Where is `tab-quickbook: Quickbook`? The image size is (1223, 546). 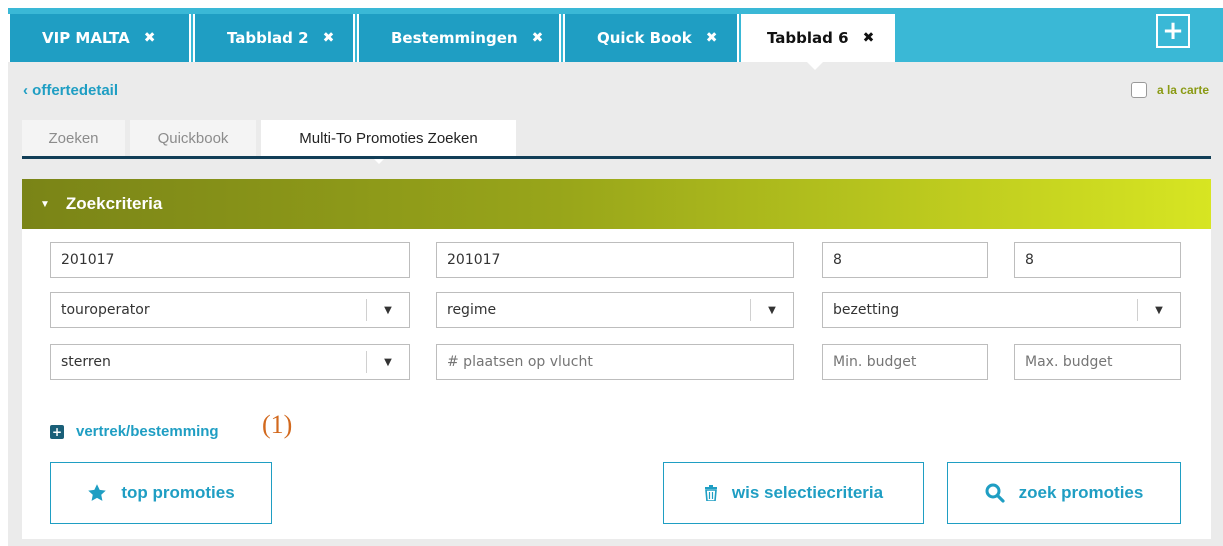
tab-quickbook: Quickbook is located at coordinates (193, 138).